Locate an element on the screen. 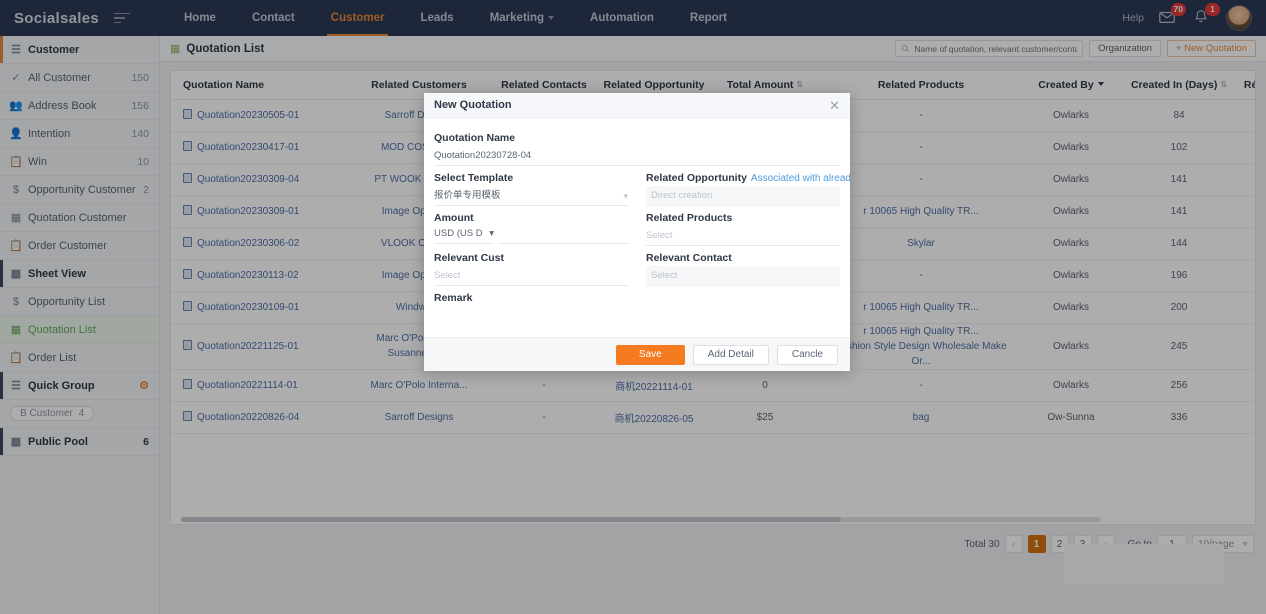 The width and height of the screenshot is (1266, 614). modal-row-quotation-name: Quotation Name Quotation20230728-04 is located at coordinates (637, 146).